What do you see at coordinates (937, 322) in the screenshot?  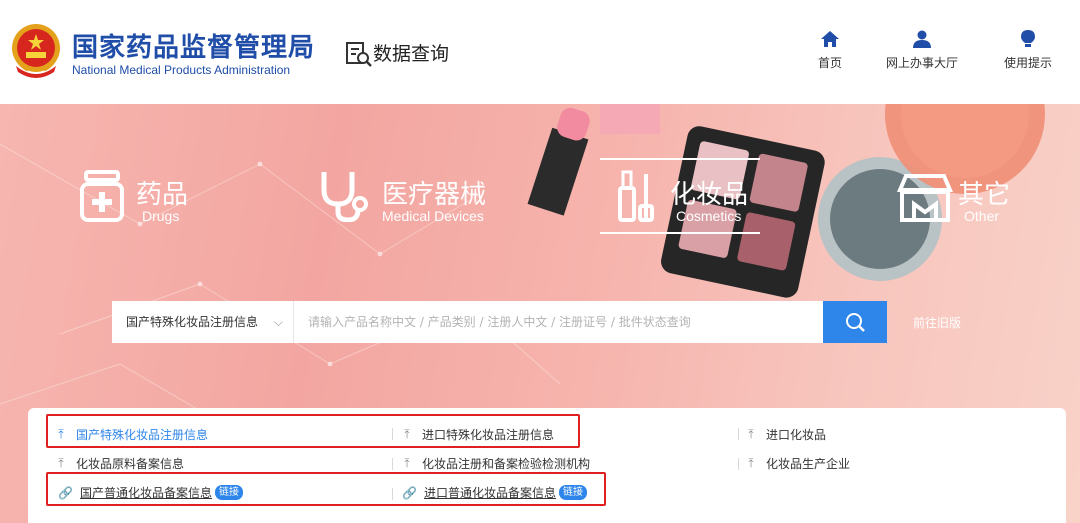 I see `old-version-link: 前往旧版` at bounding box center [937, 322].